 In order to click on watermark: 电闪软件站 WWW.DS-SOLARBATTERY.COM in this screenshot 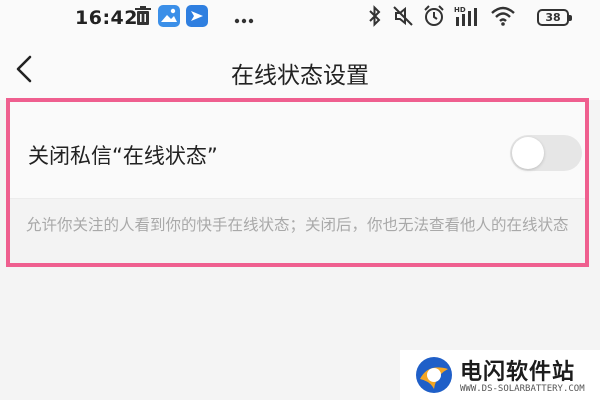, I will do `click(500, 375)`.